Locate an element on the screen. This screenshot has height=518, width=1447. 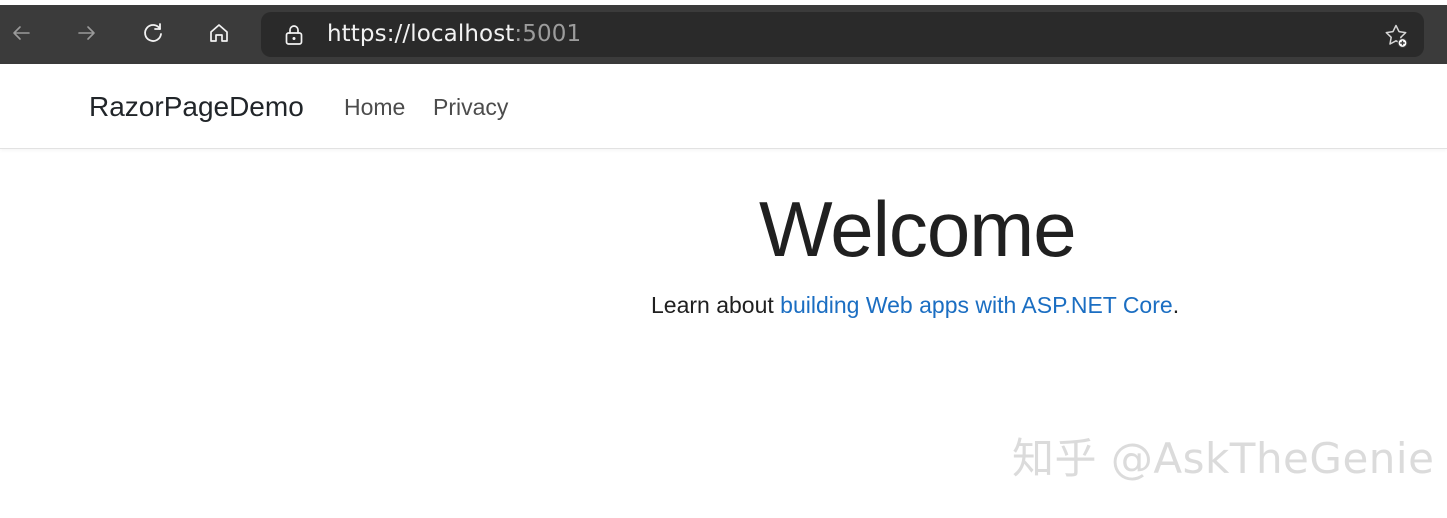
site-brand-link: RazorPageDemo is located at coordinates (196, 107).